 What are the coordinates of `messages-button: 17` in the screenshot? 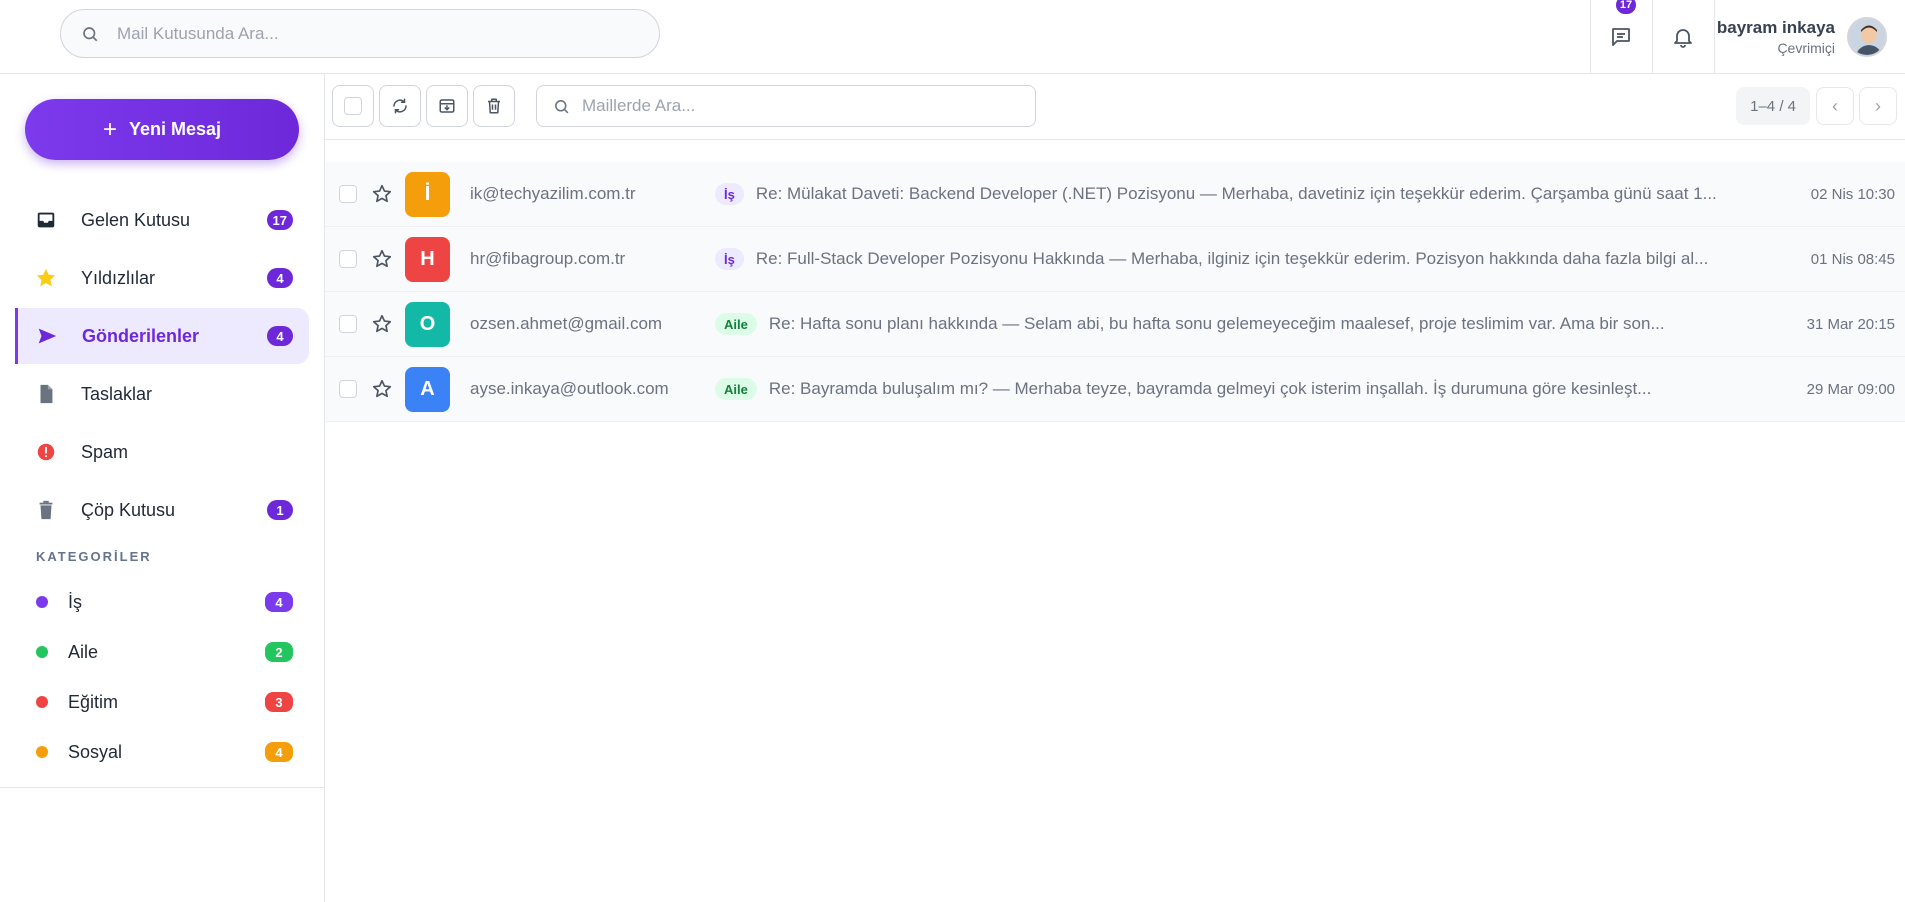 It's located at (1620, 37).